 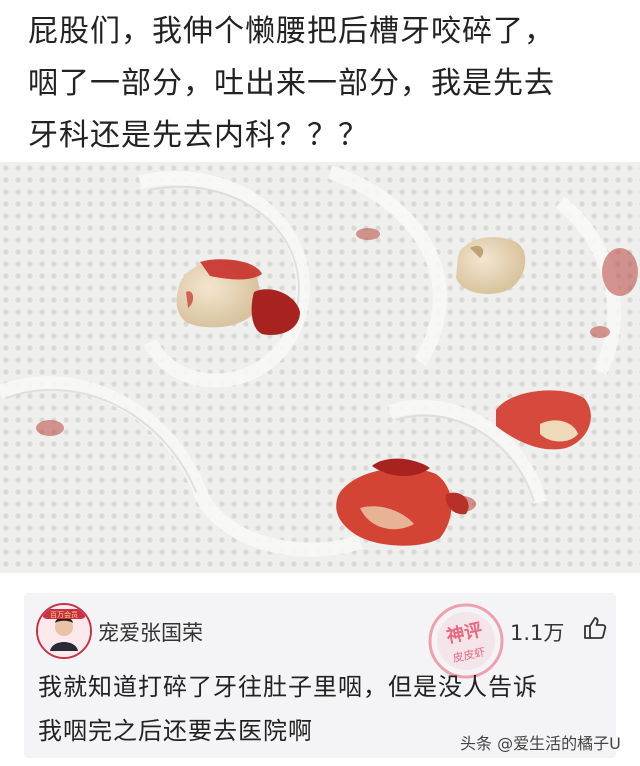 What do you see at coordinates (291, 83) in the screenshot?
I see `post-text-line: 咽了一部分，吐出来一部分，我是先去` at bounding box center [291, 83].